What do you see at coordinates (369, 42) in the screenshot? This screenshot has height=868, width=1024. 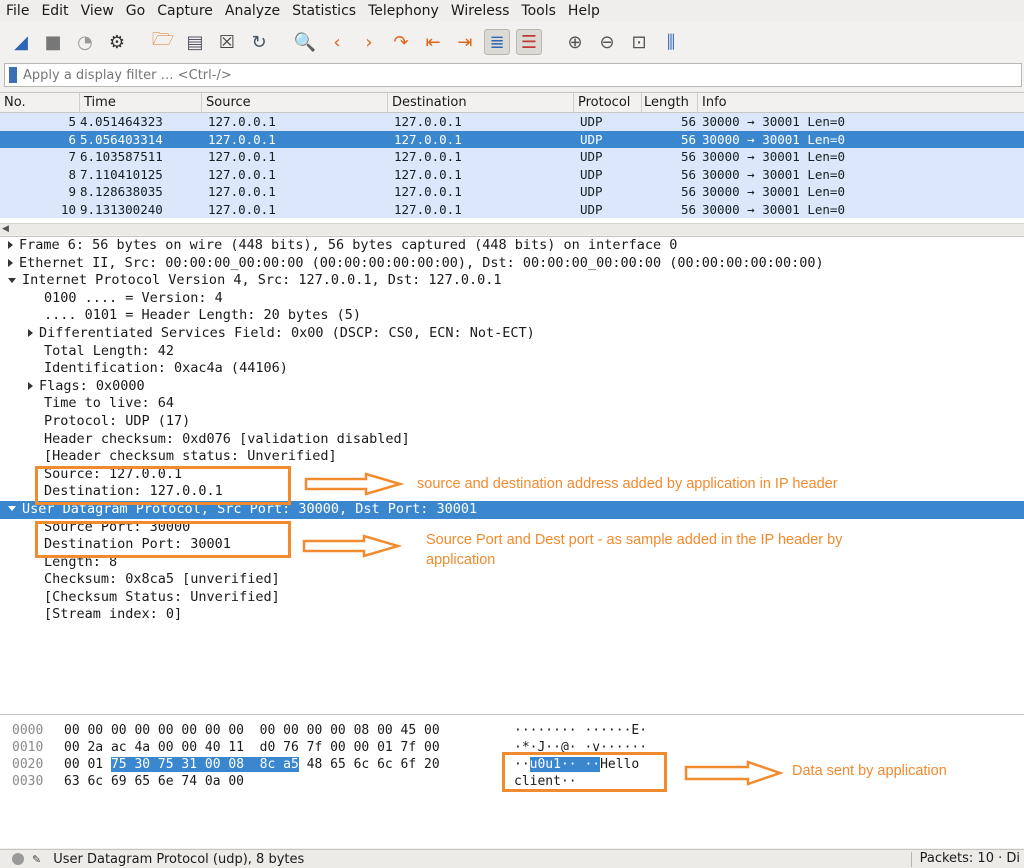 I see `go-forward-icon: ›` at bounding box center [369, 42].